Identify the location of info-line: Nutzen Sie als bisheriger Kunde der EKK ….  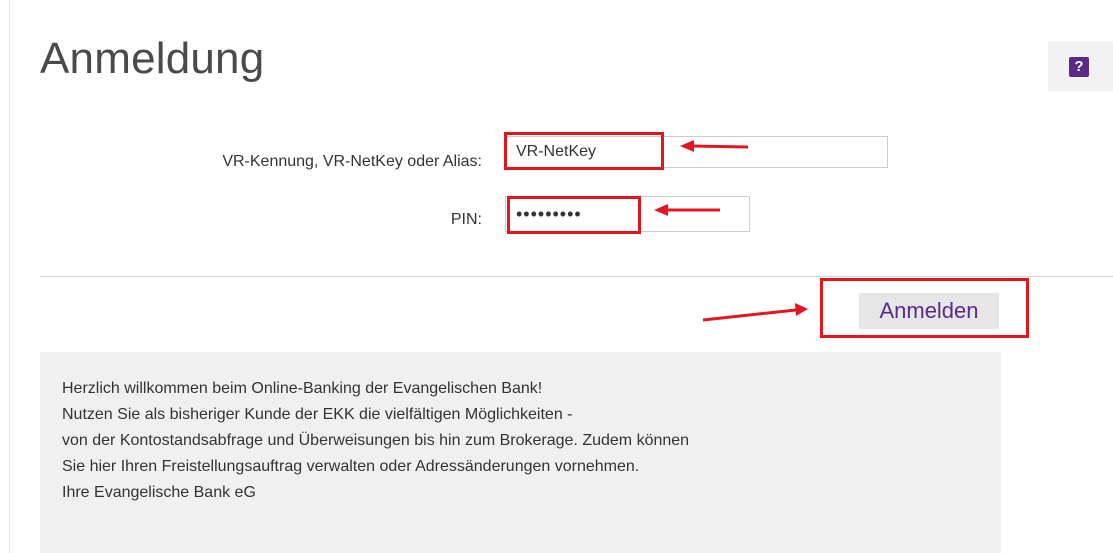
(317, 414).